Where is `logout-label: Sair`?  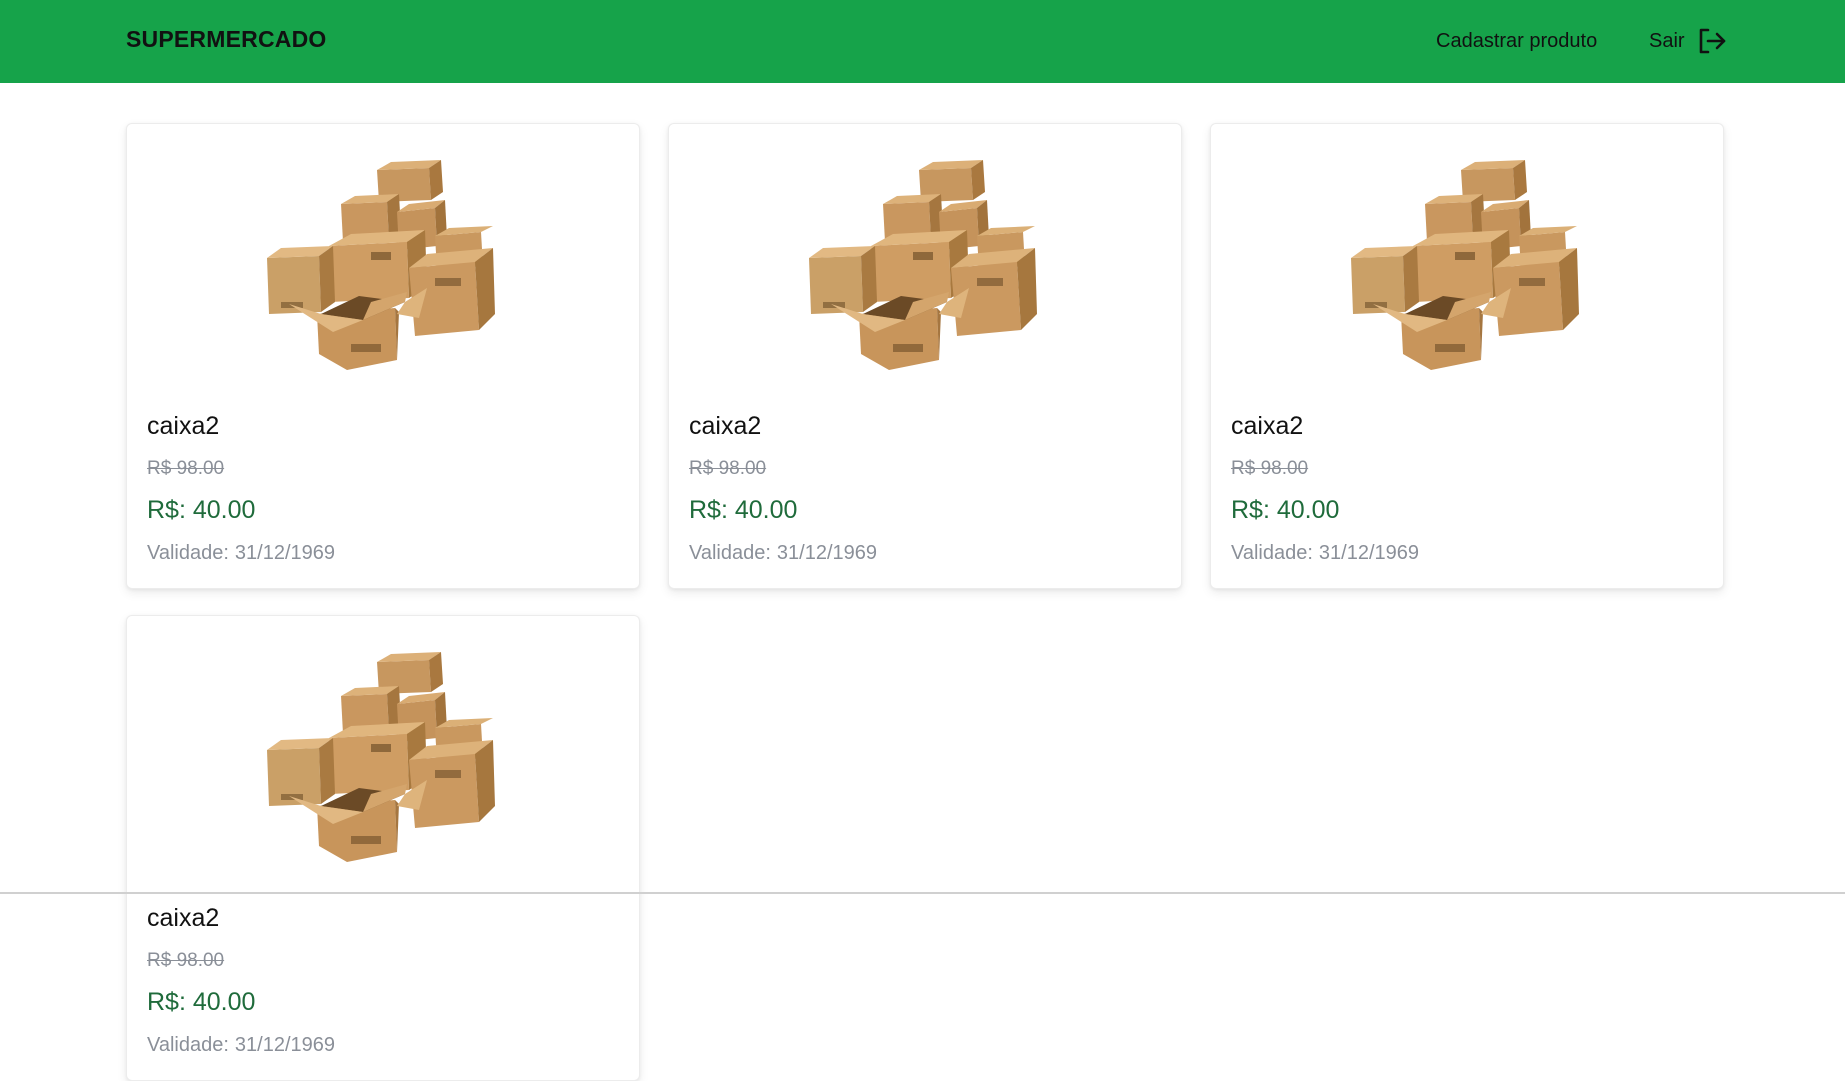 logout-label: Sair is located at coordinates (1667, 40).